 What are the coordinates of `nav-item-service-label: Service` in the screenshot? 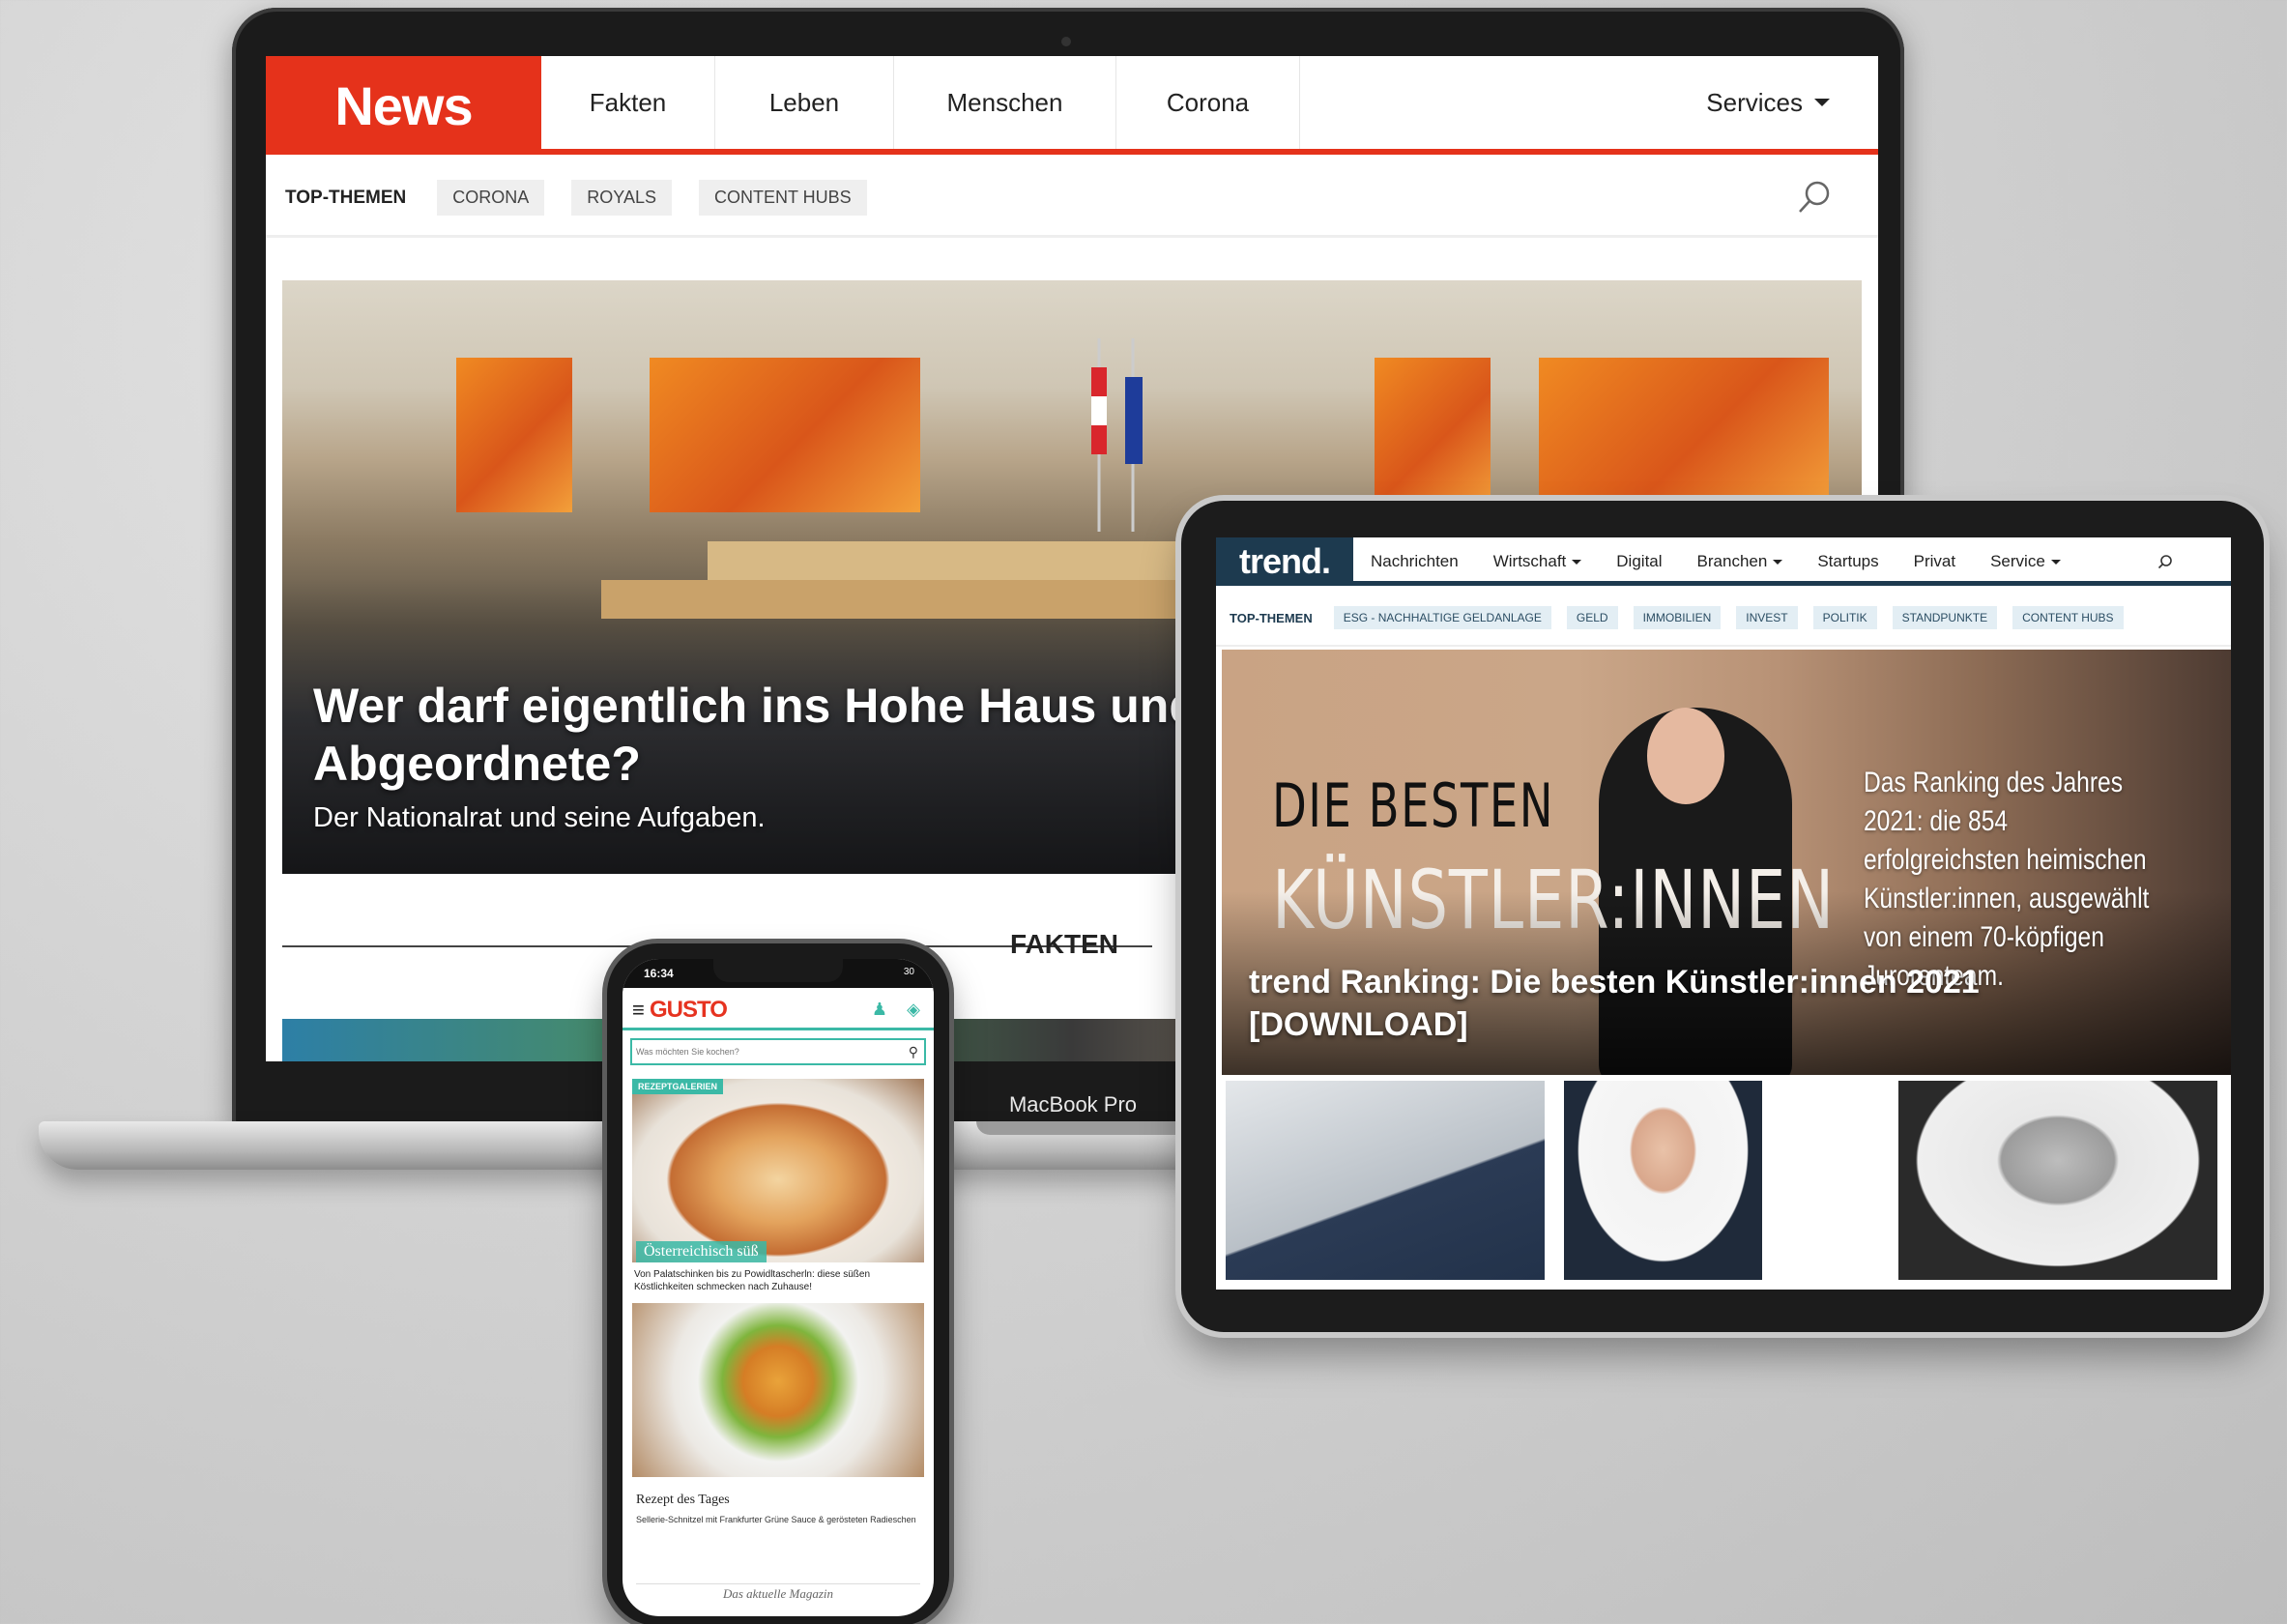 It's located at (2017, 561).